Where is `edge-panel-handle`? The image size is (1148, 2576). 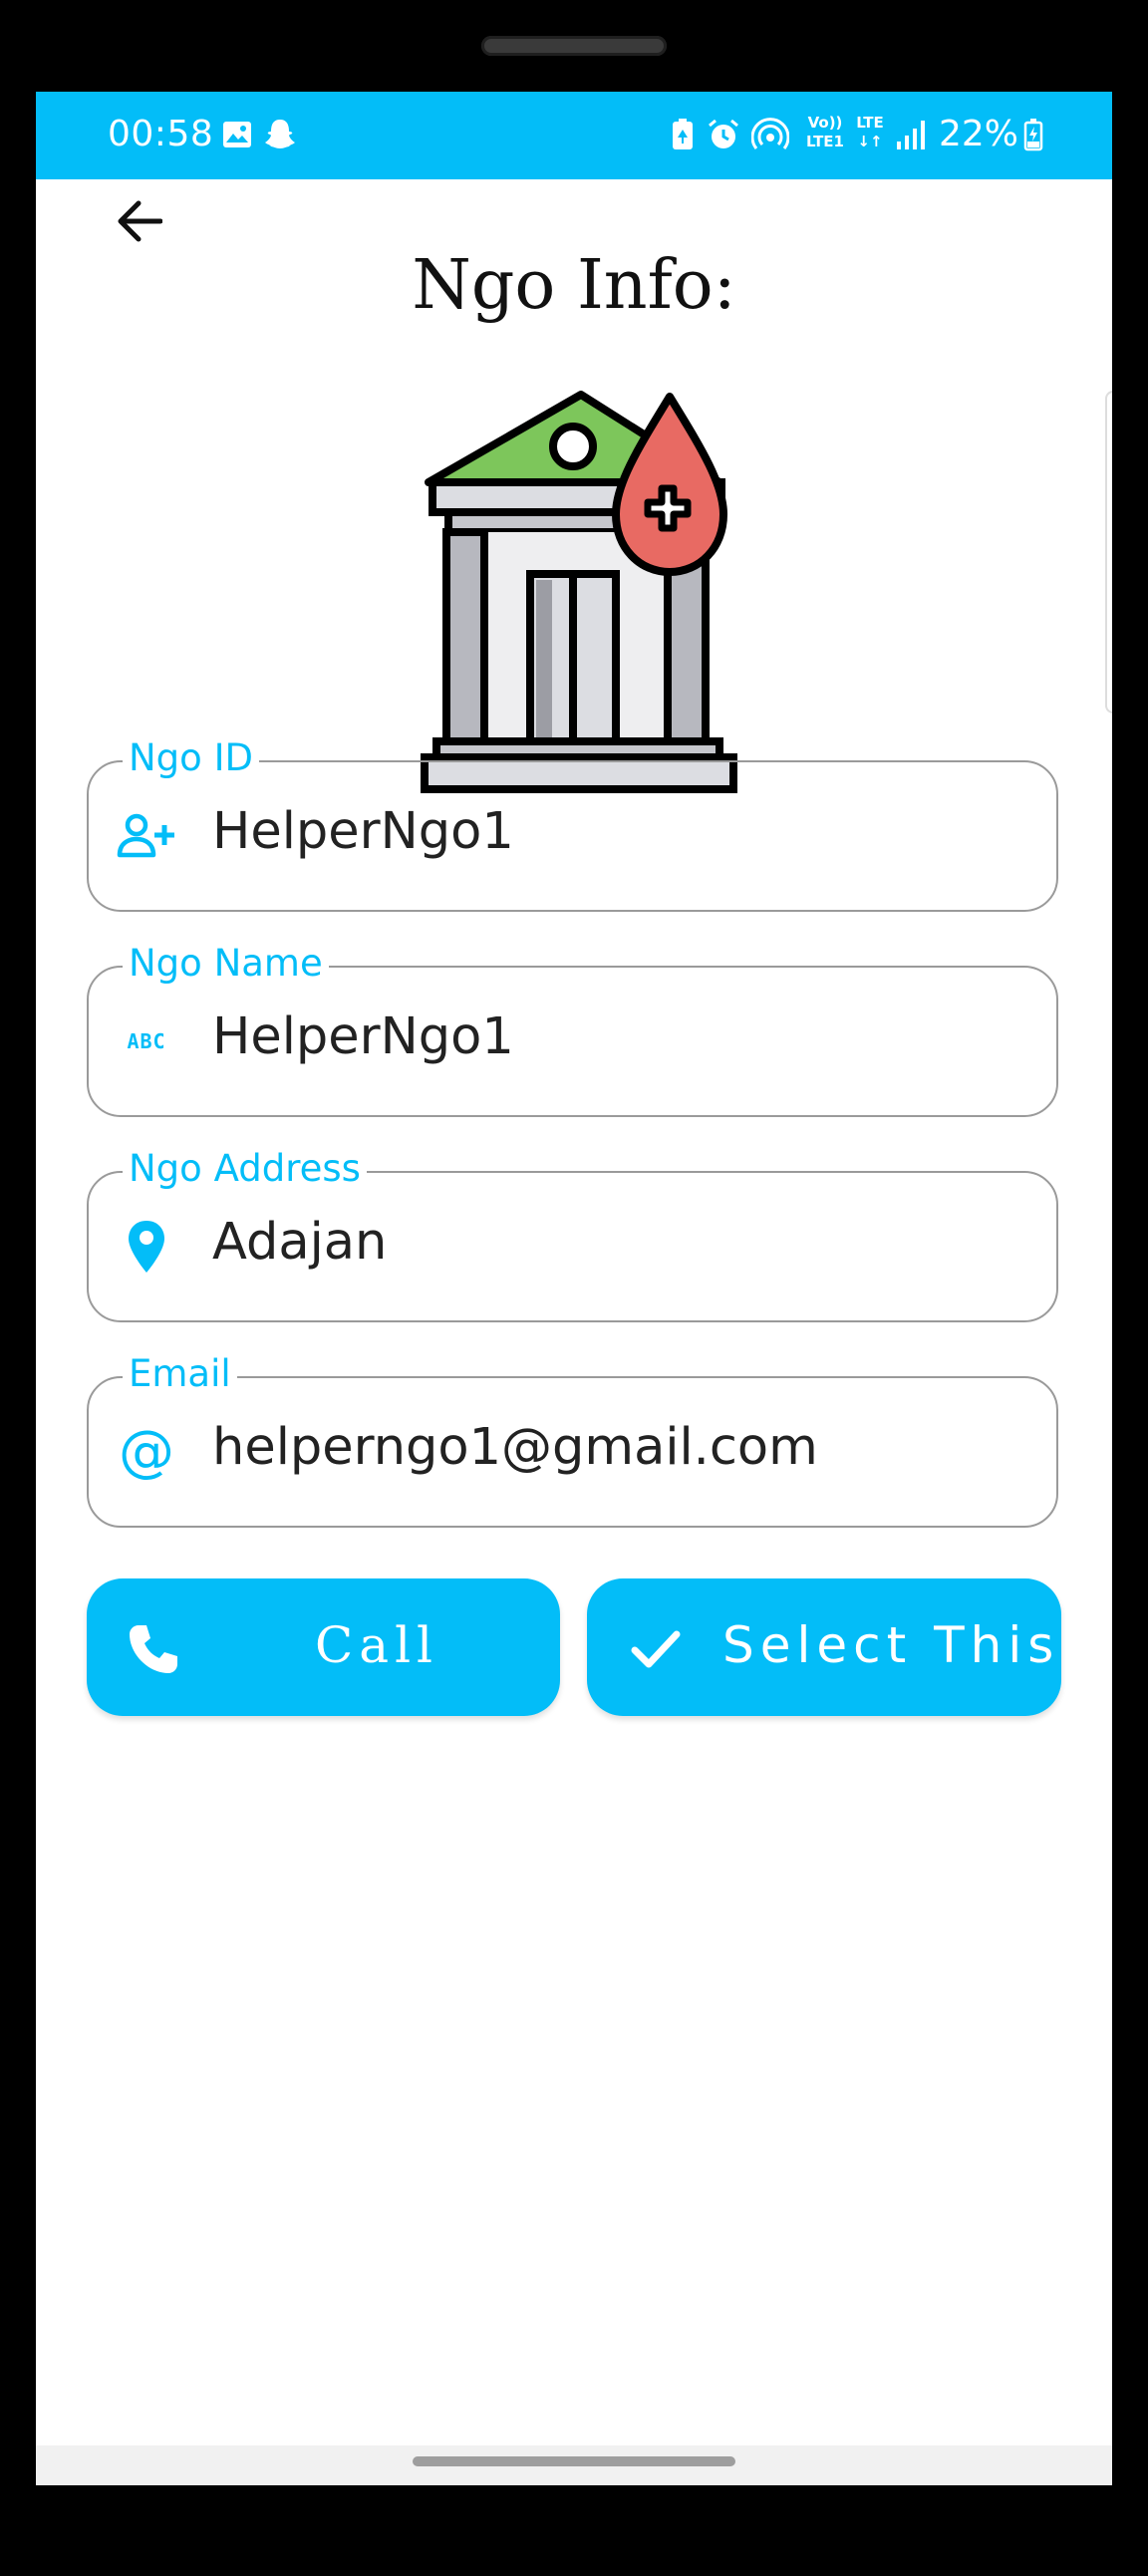 edge-panel-handle is located at coordinates (1108, 552).